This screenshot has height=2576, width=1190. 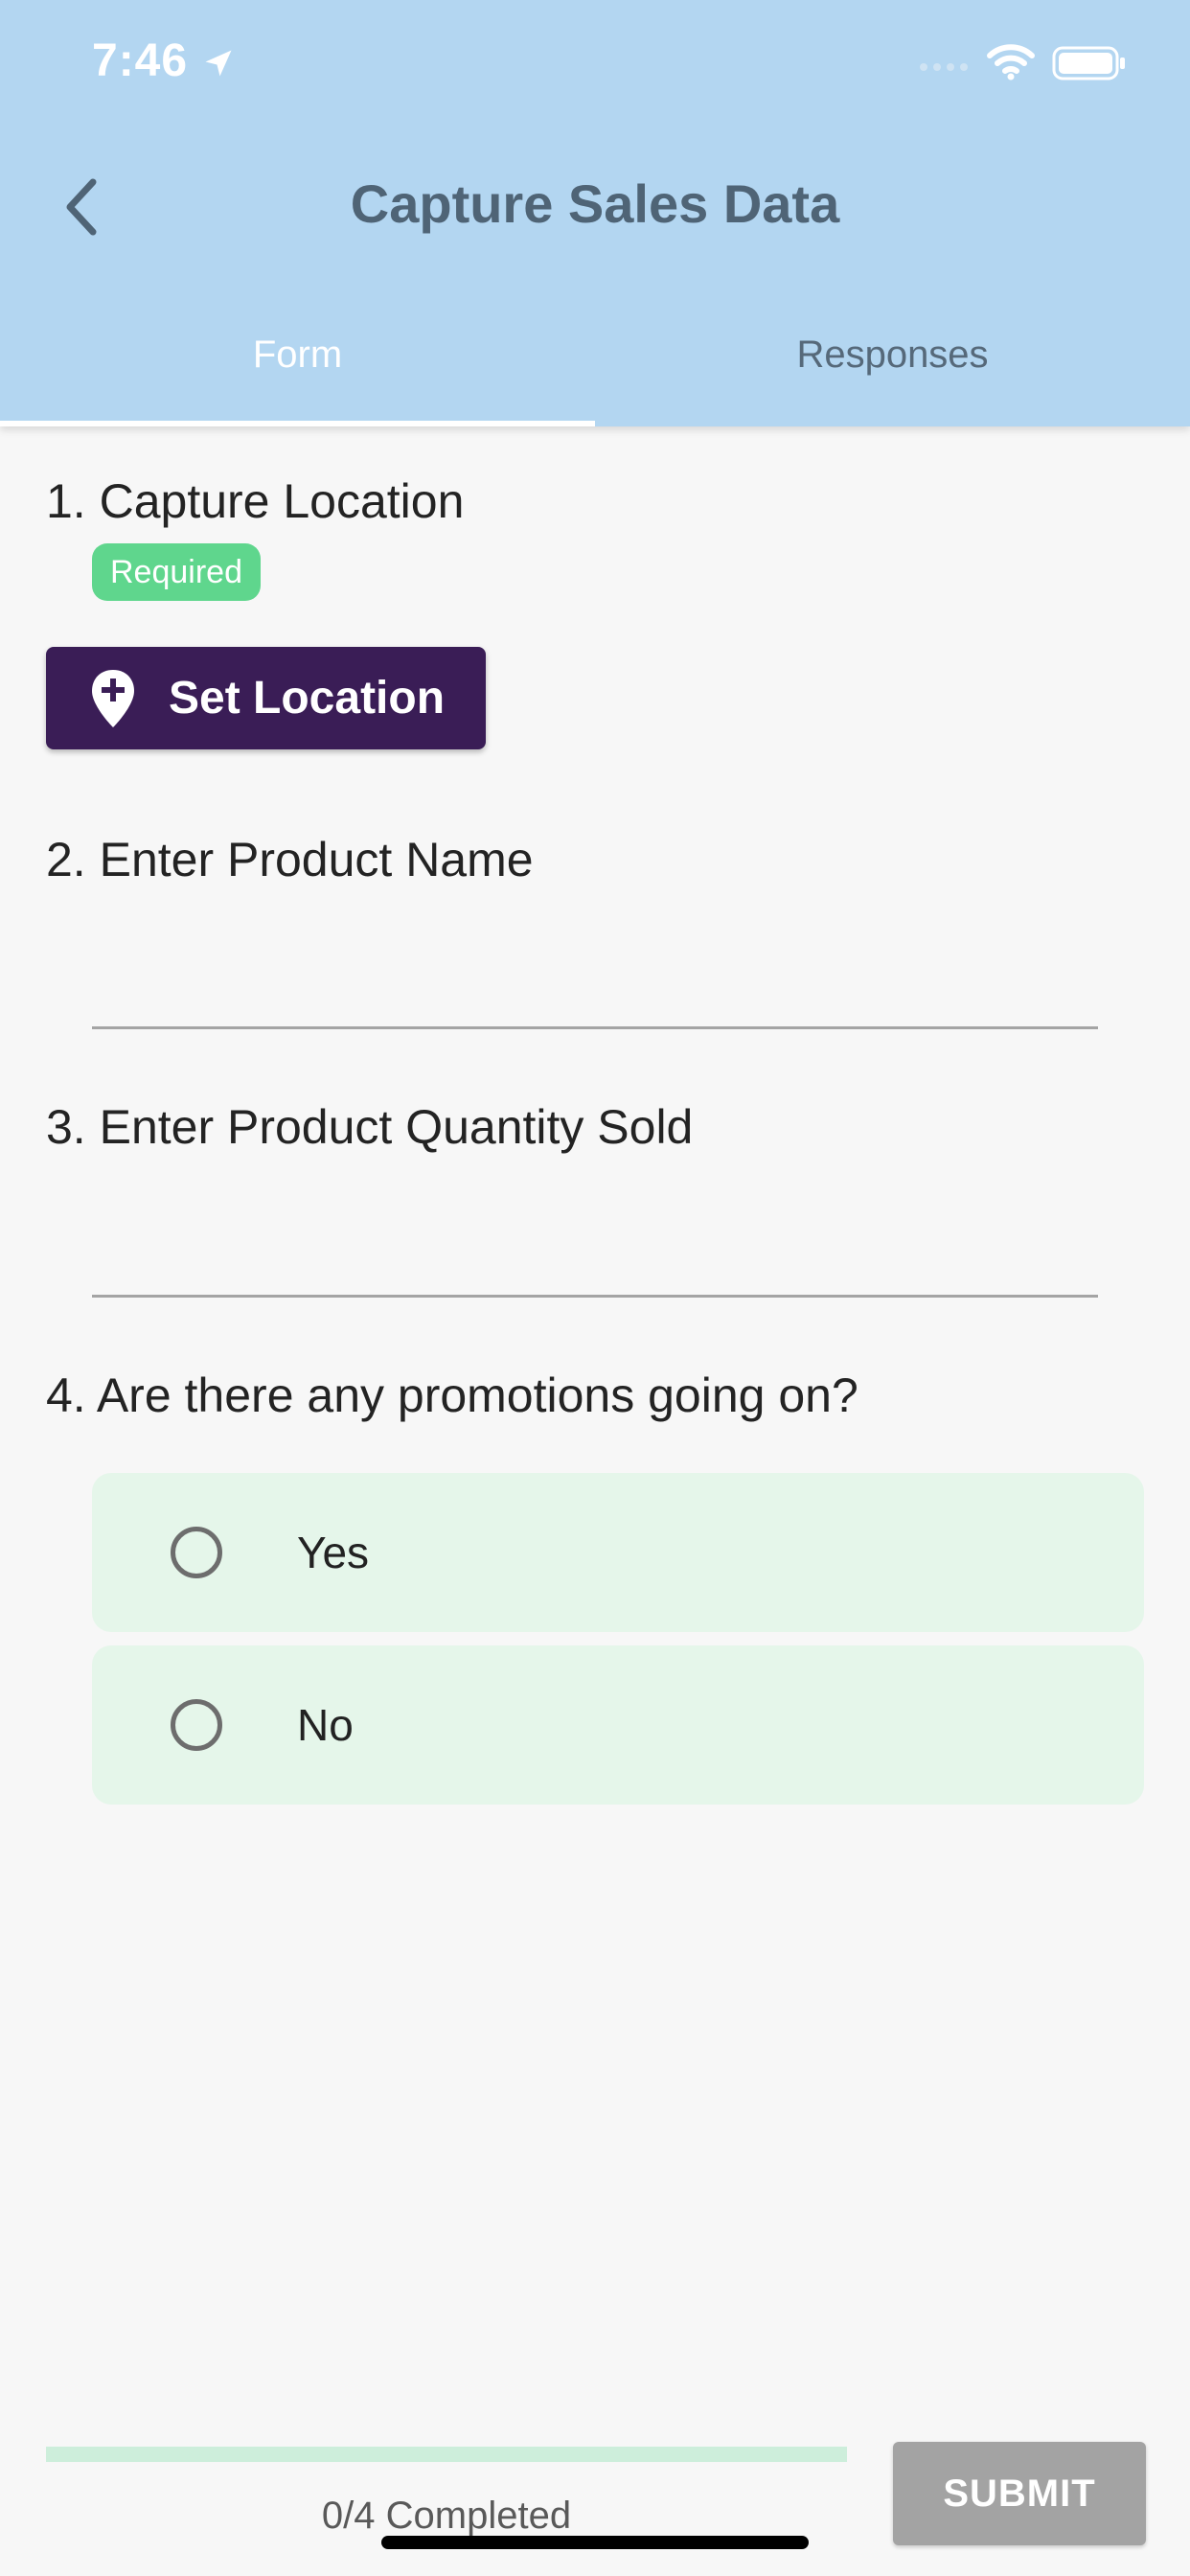 I want to click on radio-option-no: No, so click(x=618, y=1725).